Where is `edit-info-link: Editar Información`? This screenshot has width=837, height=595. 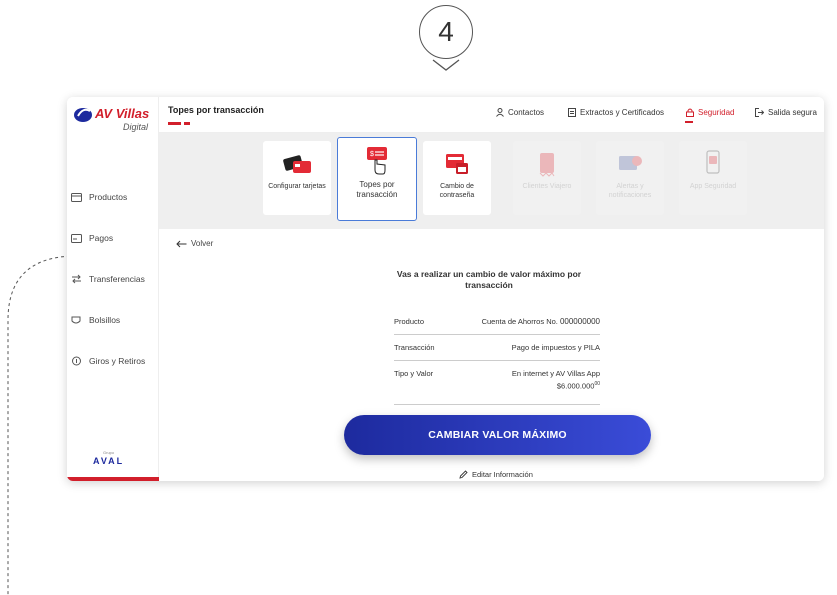 edit-info-link: Editar Información is located at coordinates (496, 474).